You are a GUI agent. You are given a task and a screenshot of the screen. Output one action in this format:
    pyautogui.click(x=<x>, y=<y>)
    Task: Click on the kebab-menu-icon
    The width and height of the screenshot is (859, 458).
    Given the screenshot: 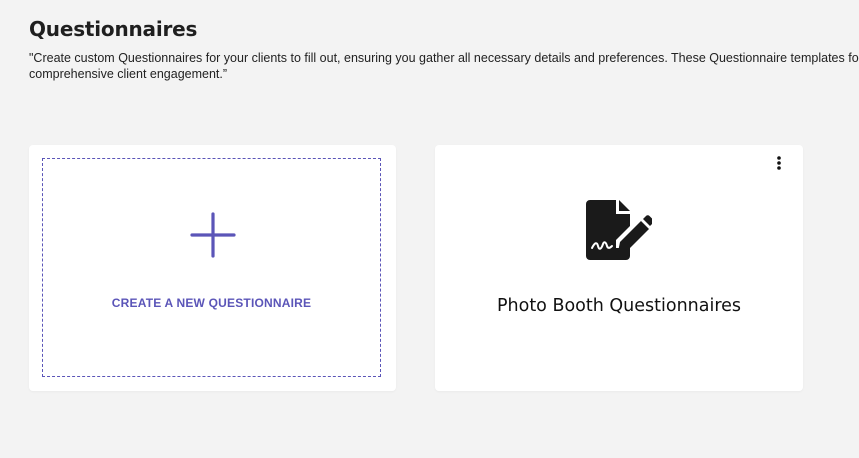 What is the action you would take?
    pyautogui.click(x=779, y=163)
    